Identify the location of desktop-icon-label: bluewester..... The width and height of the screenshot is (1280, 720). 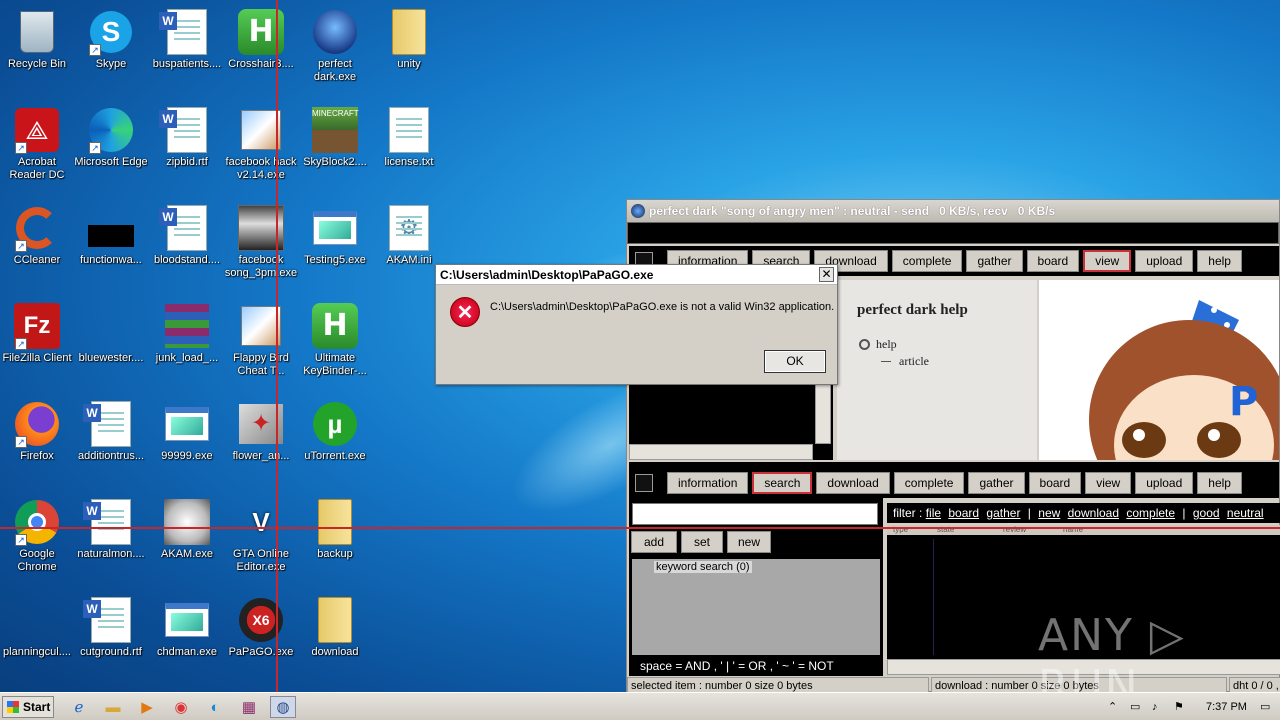
(111, 358).